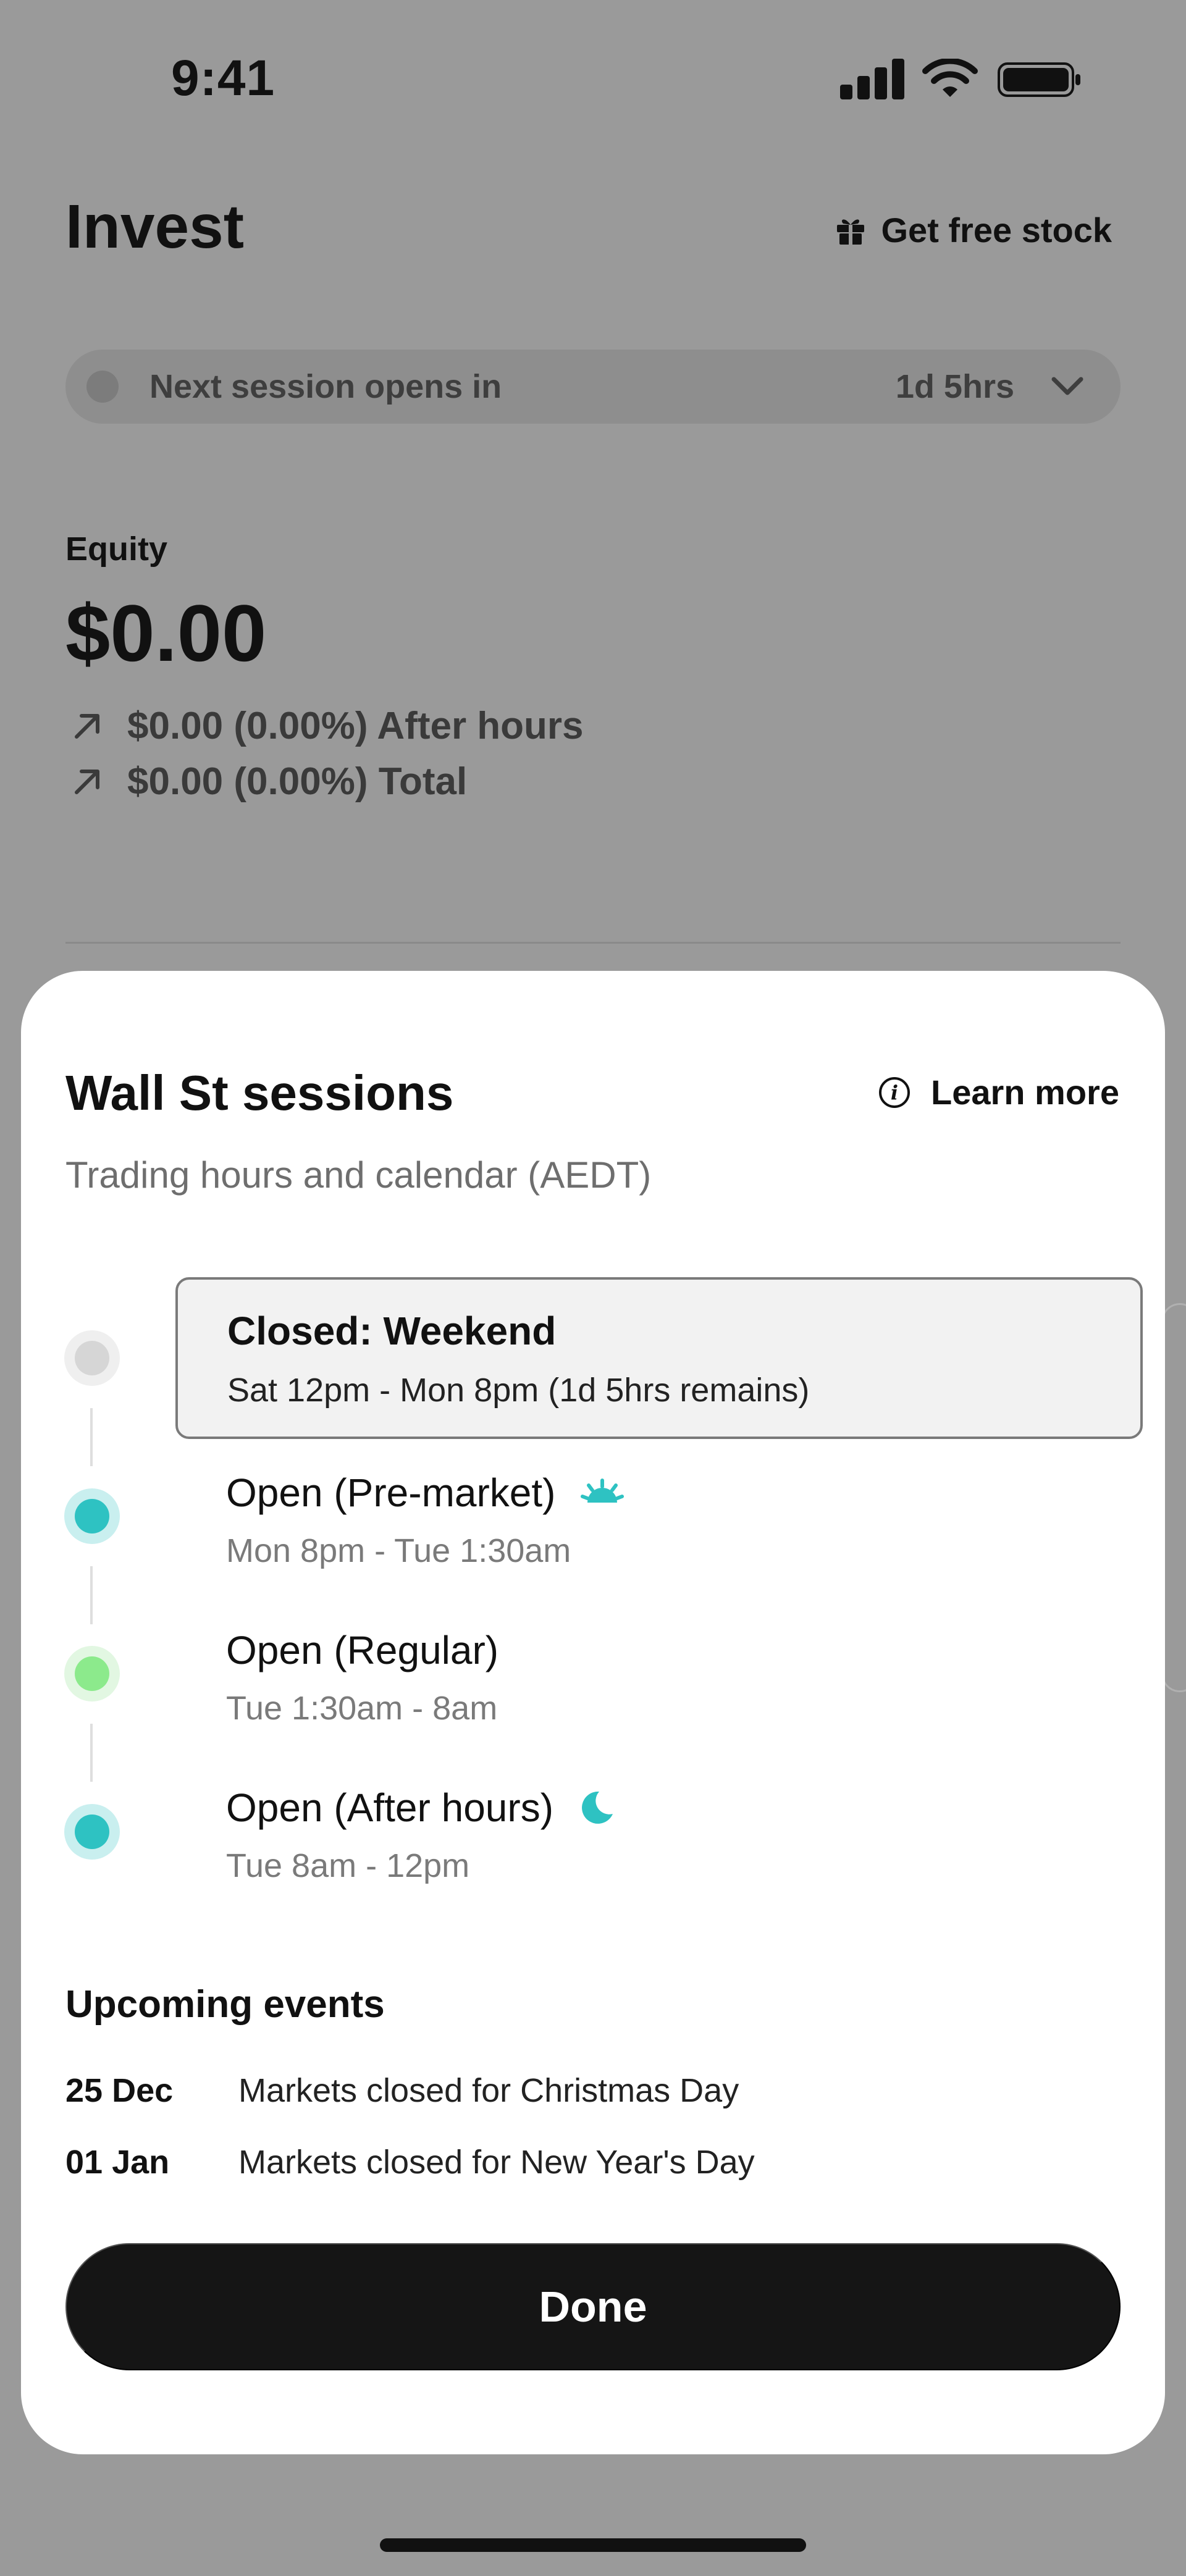  Describe the element at coordinates (348, 1865) in the screenshot. I see `session-time: Tue 8am - 12pm` at that location.